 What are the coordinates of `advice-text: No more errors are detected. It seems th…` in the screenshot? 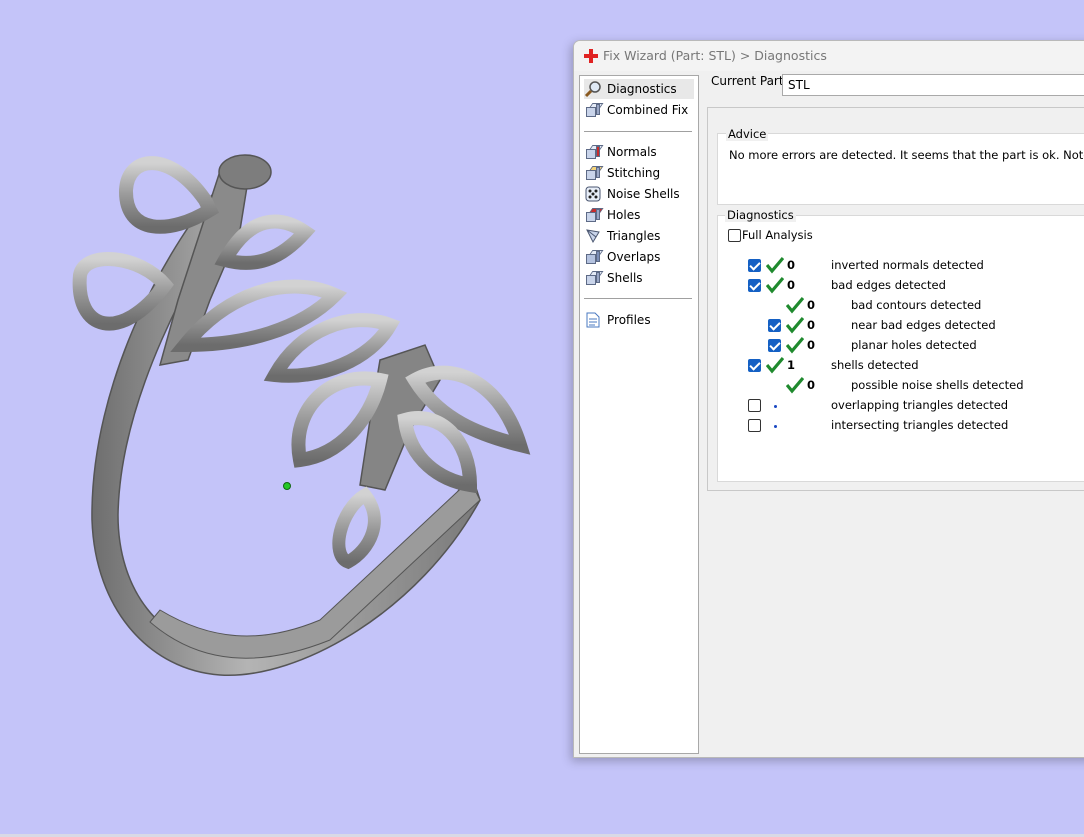 It's located at (906, 155).